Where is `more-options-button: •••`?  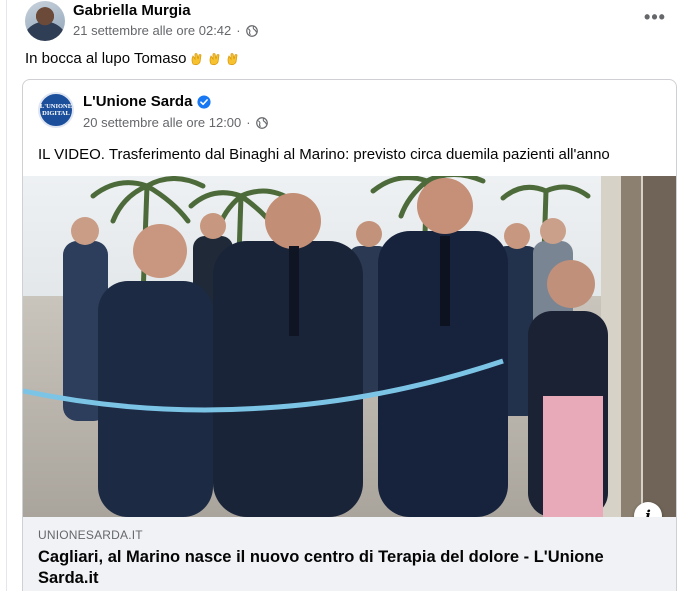
more-options-button: ••• is located at coordinates (655, 17).